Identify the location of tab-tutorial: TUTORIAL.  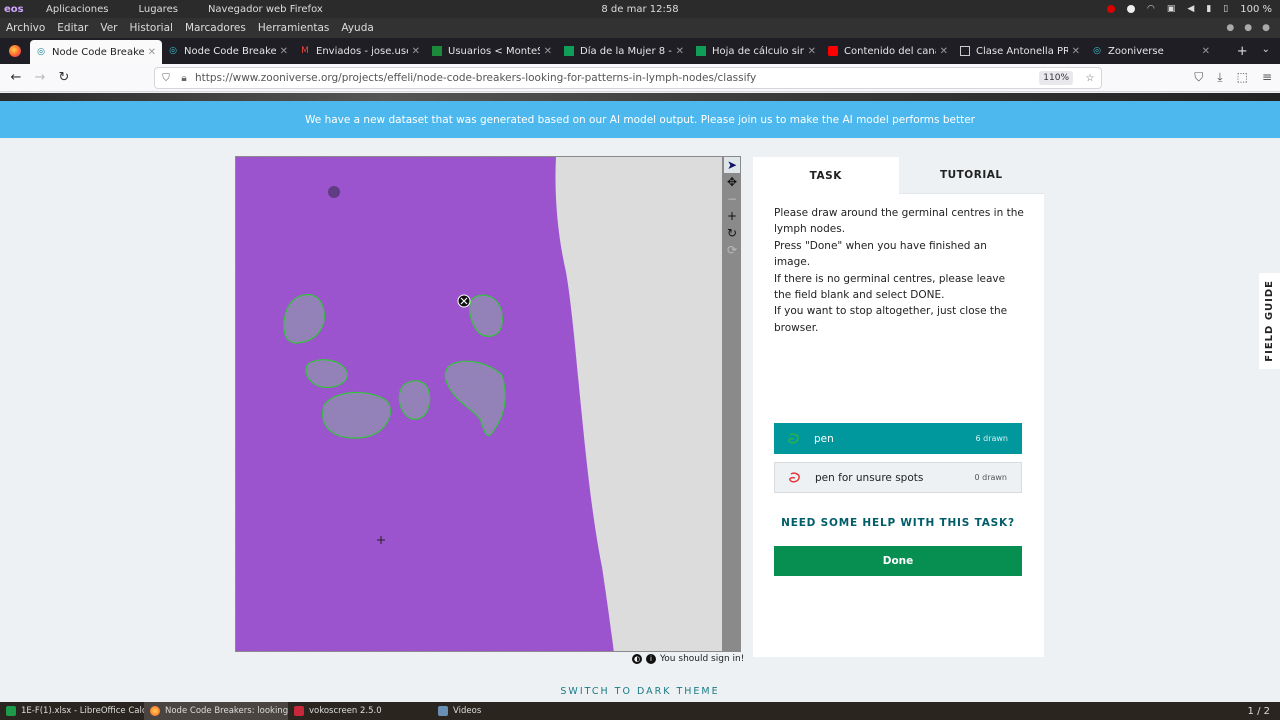
(971, 175).